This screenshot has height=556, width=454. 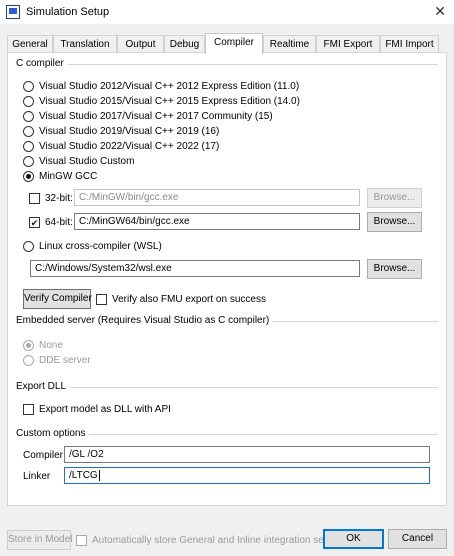 I want to click on tab-realtime: Realtime, so click(x=289, y=44).